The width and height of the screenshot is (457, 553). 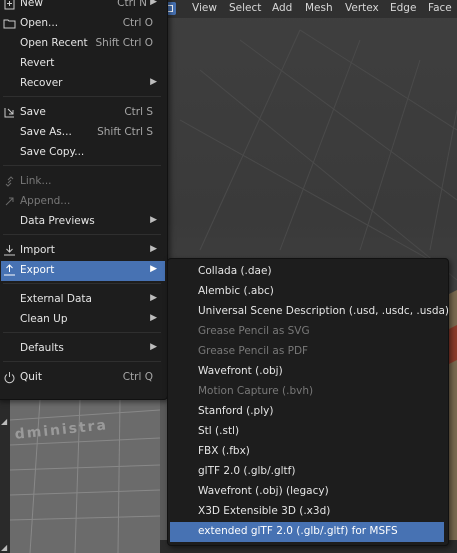 I want to click on menu-item-label: Revert, so click(x=37, y=63).